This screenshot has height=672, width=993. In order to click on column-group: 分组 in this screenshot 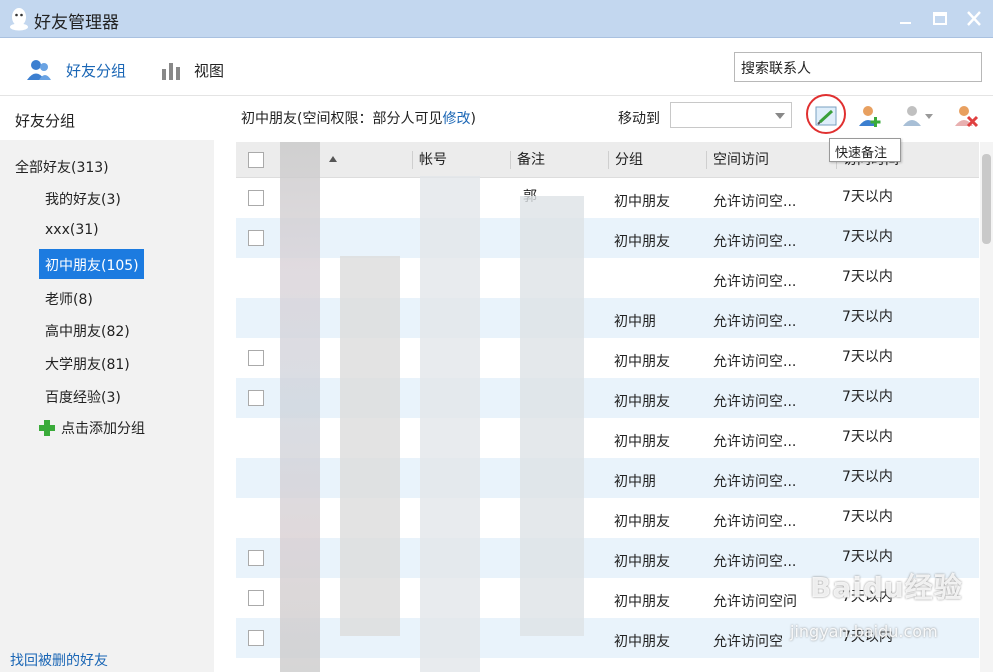, I will do `click(625, 160)`.